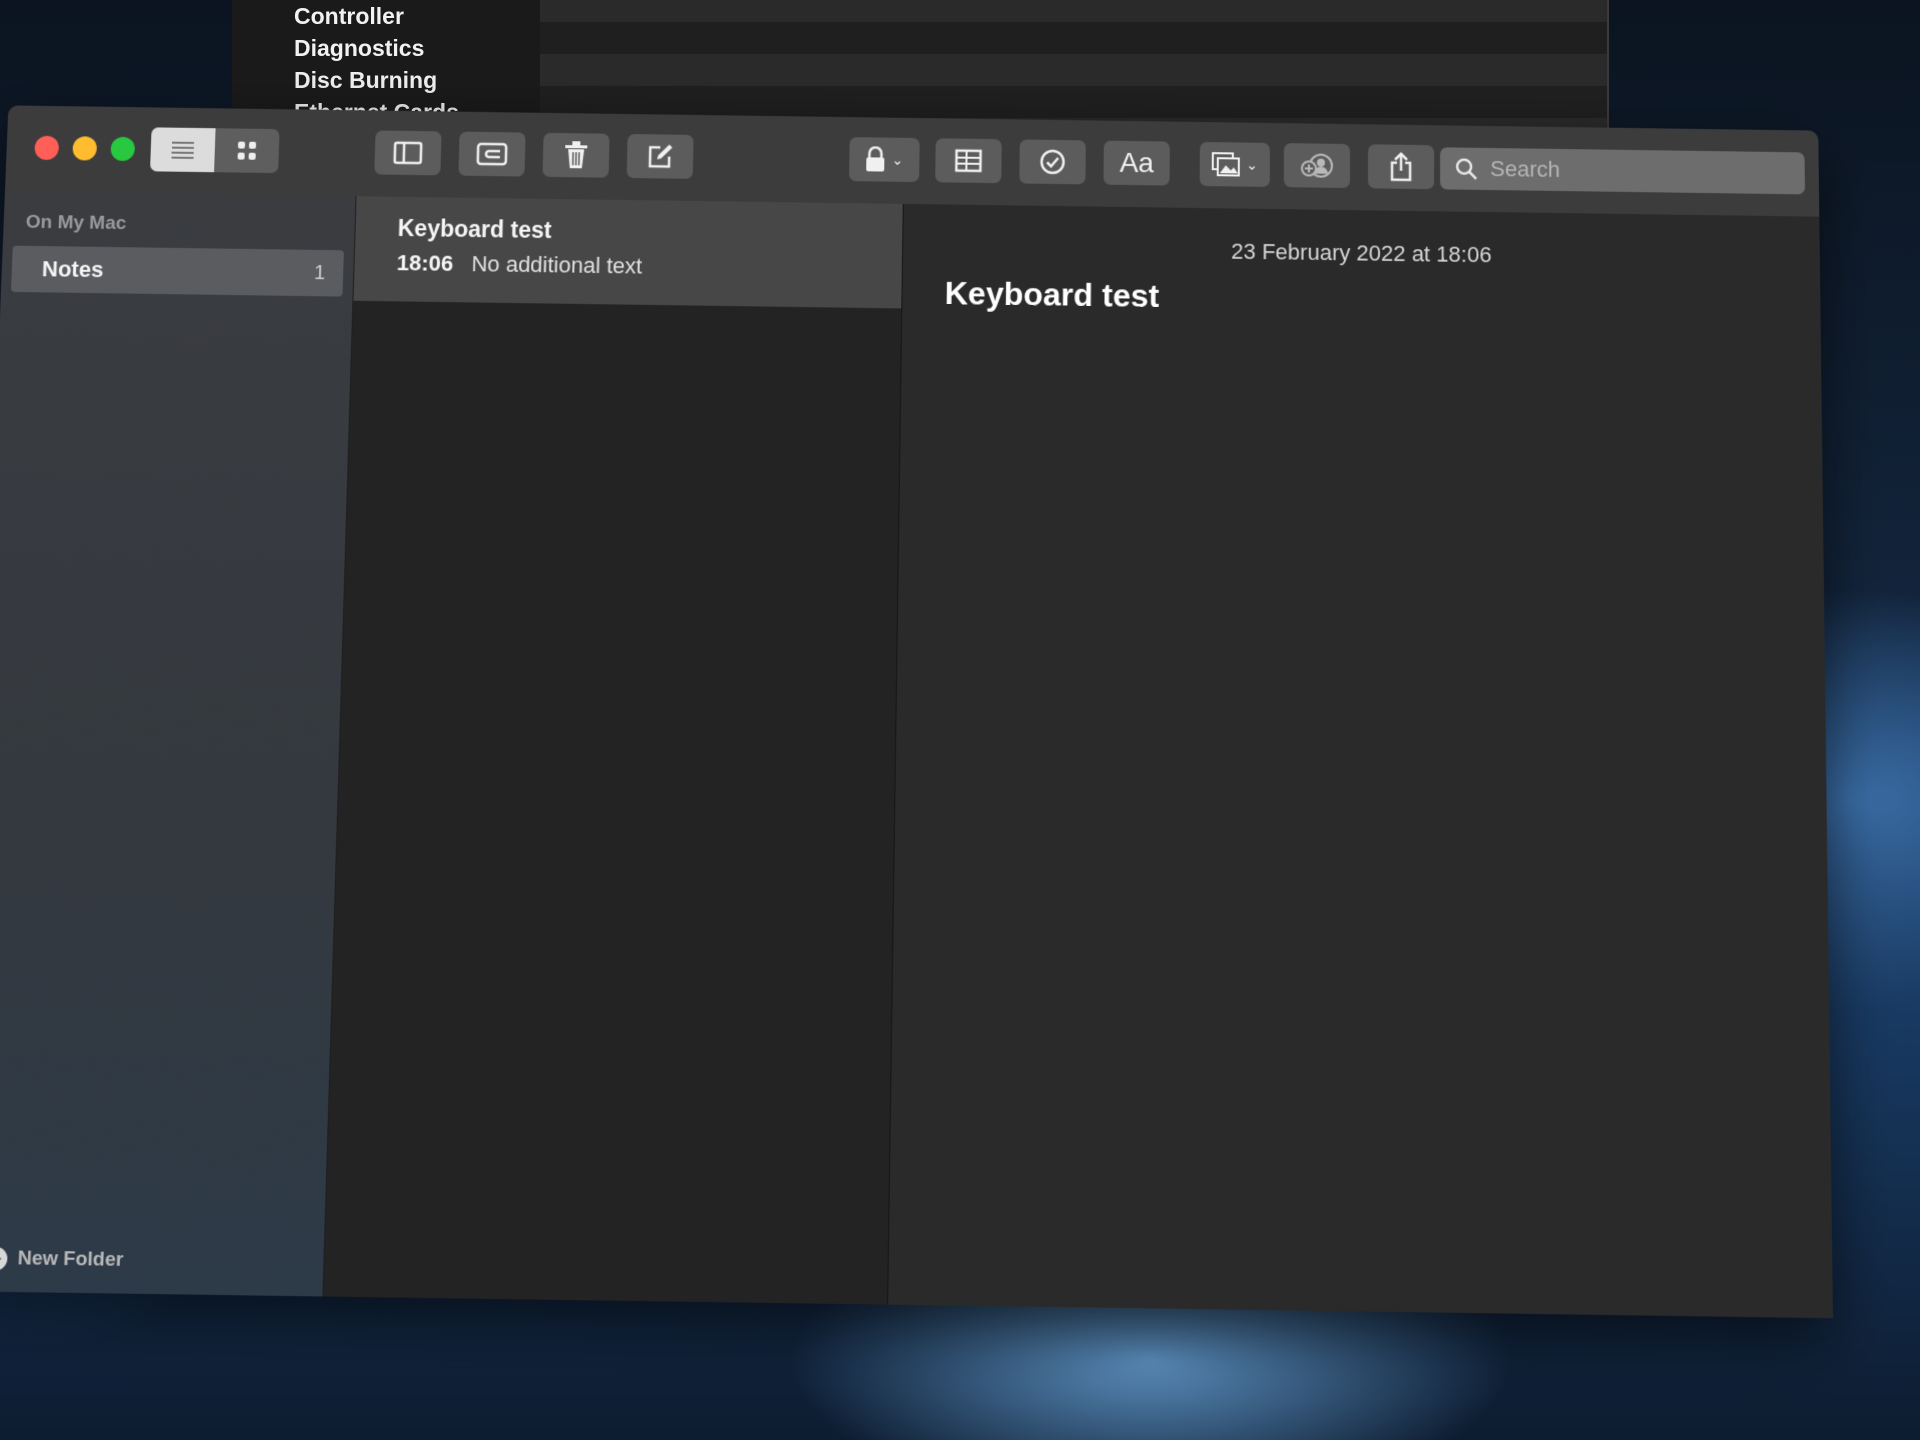 The width and height of the screenshot is (1920, 1440). What do you see at coordinates (557, 265) in the screenshot?
I see `note-item-preview: No additional text` at bounding box center [557, 265].